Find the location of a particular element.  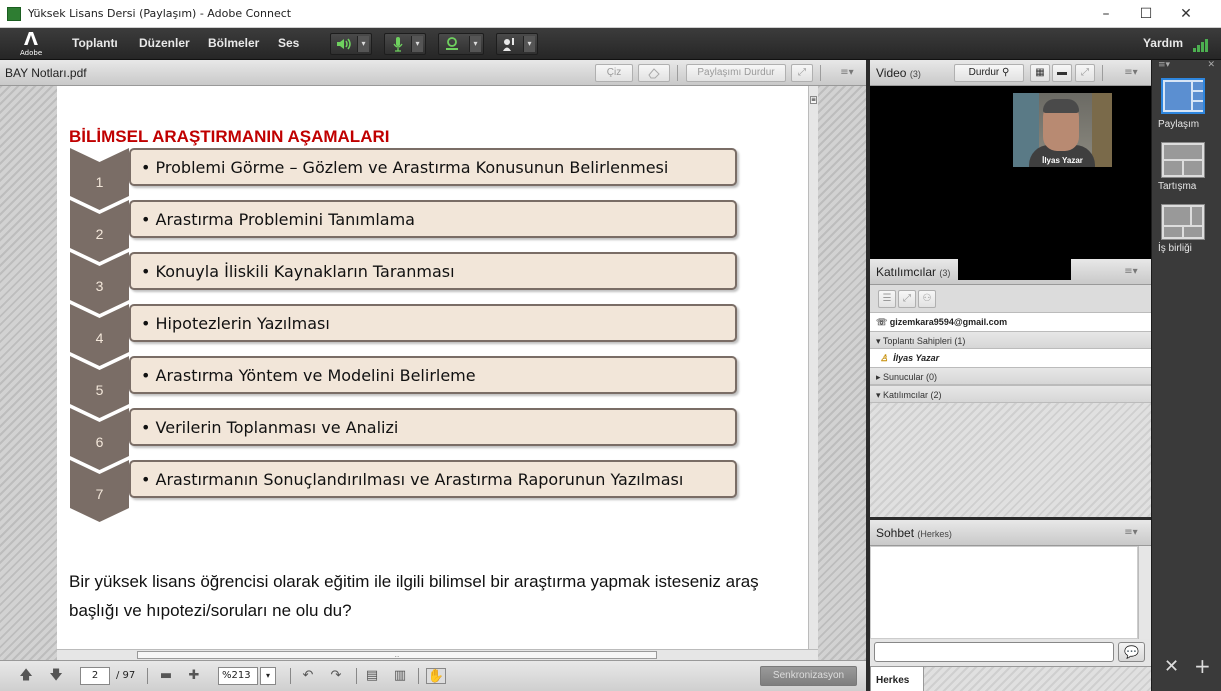

minimize-button: – is located at coordinates (1106, 14).